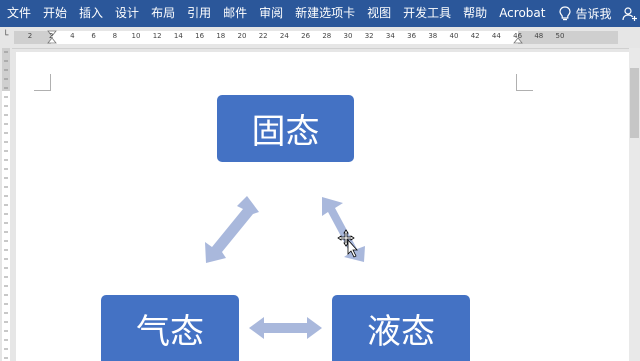 This screenshot has width=640, height=361. I want to click on box-liquid-state: 液态, so click(401, 328).